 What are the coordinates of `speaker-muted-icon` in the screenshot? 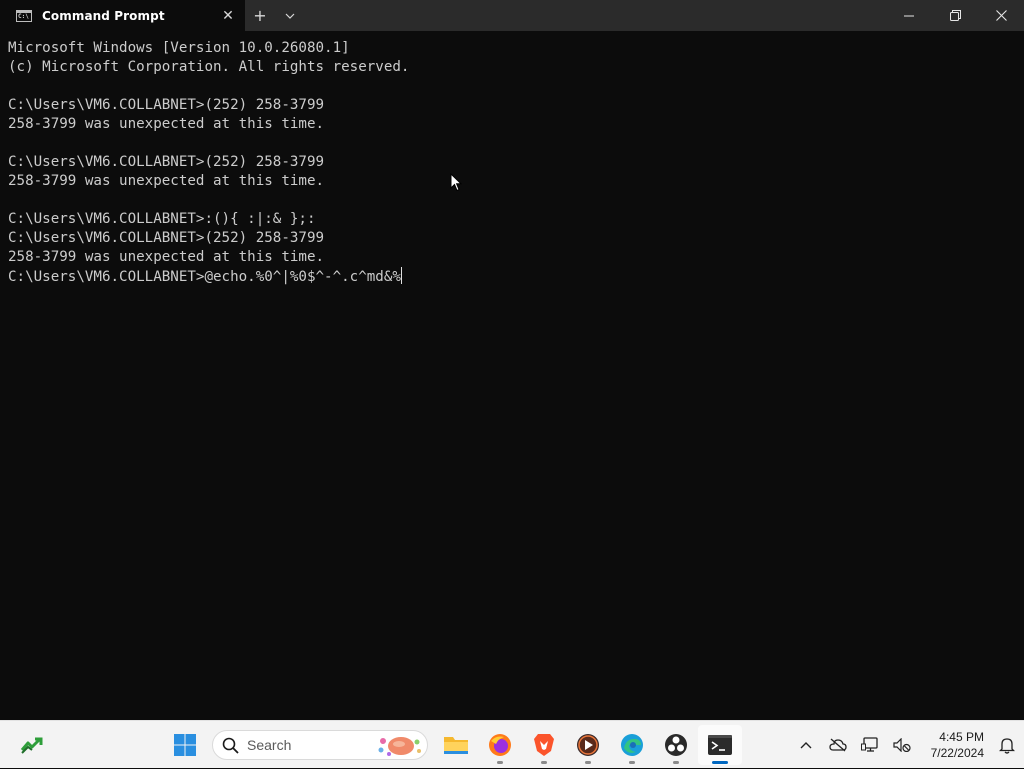 It's located at (902, 745).